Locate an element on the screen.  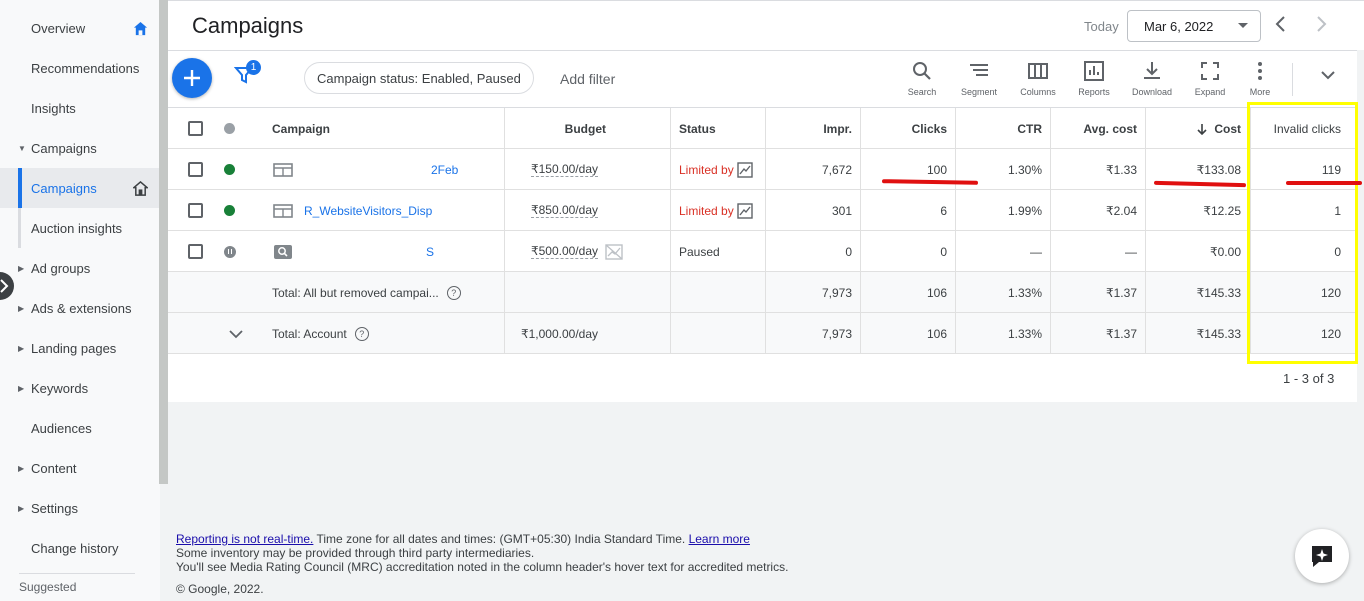
sidebar-item-label: Recommendations is located at coordinates (85, 68).